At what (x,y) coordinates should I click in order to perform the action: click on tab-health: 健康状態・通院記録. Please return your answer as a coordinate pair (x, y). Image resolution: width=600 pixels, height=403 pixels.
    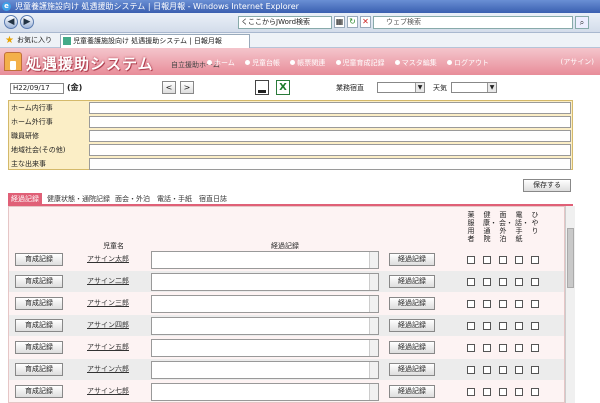
    Looking at the image, I should click on (78, 199).